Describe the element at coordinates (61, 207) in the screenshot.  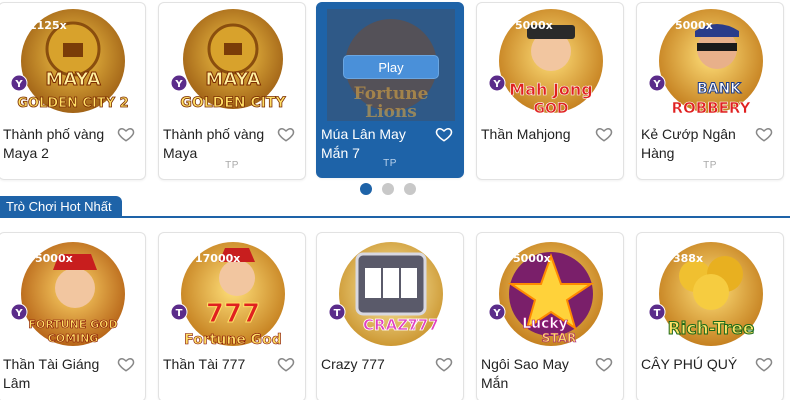
I see `section-title: Trò Chơi Hot Nhất` at that location.